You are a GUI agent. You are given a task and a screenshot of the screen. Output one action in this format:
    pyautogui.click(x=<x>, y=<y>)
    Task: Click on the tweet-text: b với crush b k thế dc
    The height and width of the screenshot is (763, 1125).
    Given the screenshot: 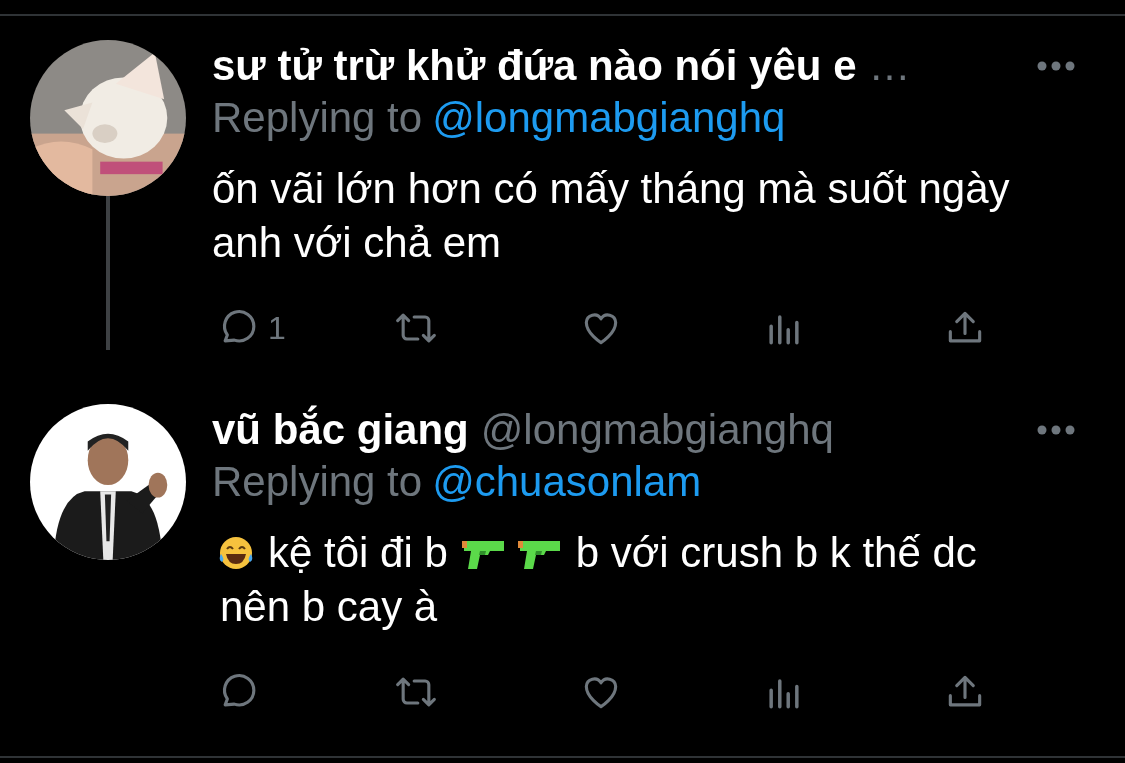 What is the action you would take?
    pyautogui.click(x=776, y=553)
    